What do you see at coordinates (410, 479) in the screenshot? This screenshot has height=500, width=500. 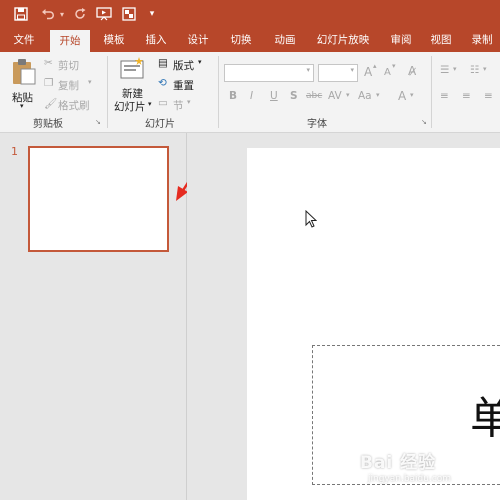 I see `watermark-sub: jingyan.baidu.com` at bounding box center [410, 479].